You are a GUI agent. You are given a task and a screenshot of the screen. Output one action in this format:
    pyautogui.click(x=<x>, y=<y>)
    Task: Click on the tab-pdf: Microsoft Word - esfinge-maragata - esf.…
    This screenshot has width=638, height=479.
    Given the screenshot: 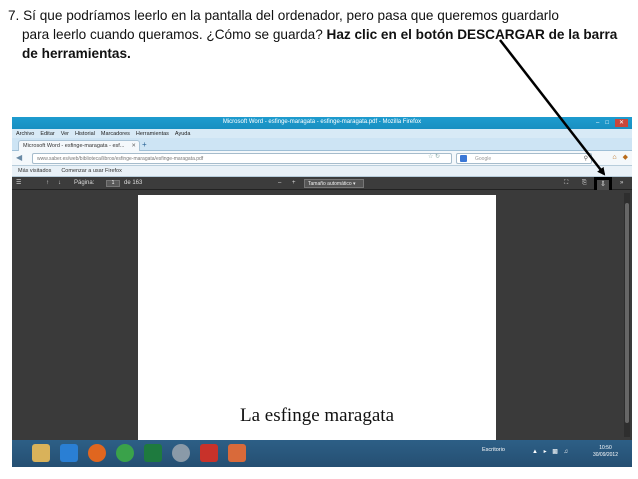 What is the action you would take?
    pyautogui.click(x=79, y=145)
    